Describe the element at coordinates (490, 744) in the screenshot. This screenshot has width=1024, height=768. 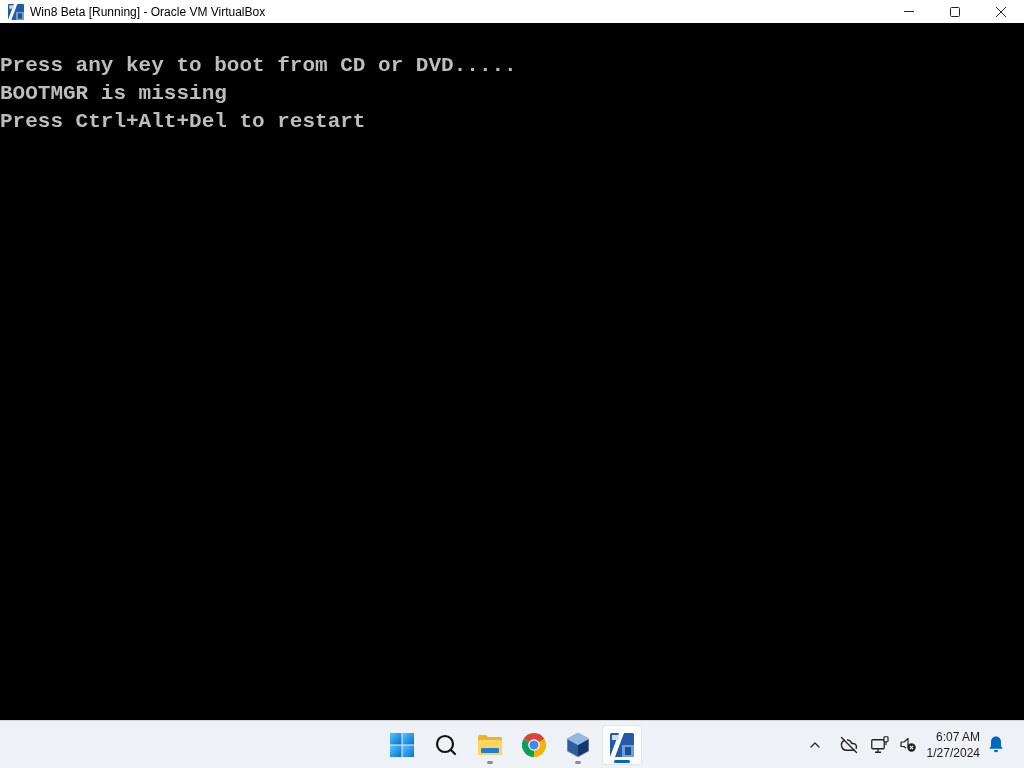
I see `folder-icon` at that location.